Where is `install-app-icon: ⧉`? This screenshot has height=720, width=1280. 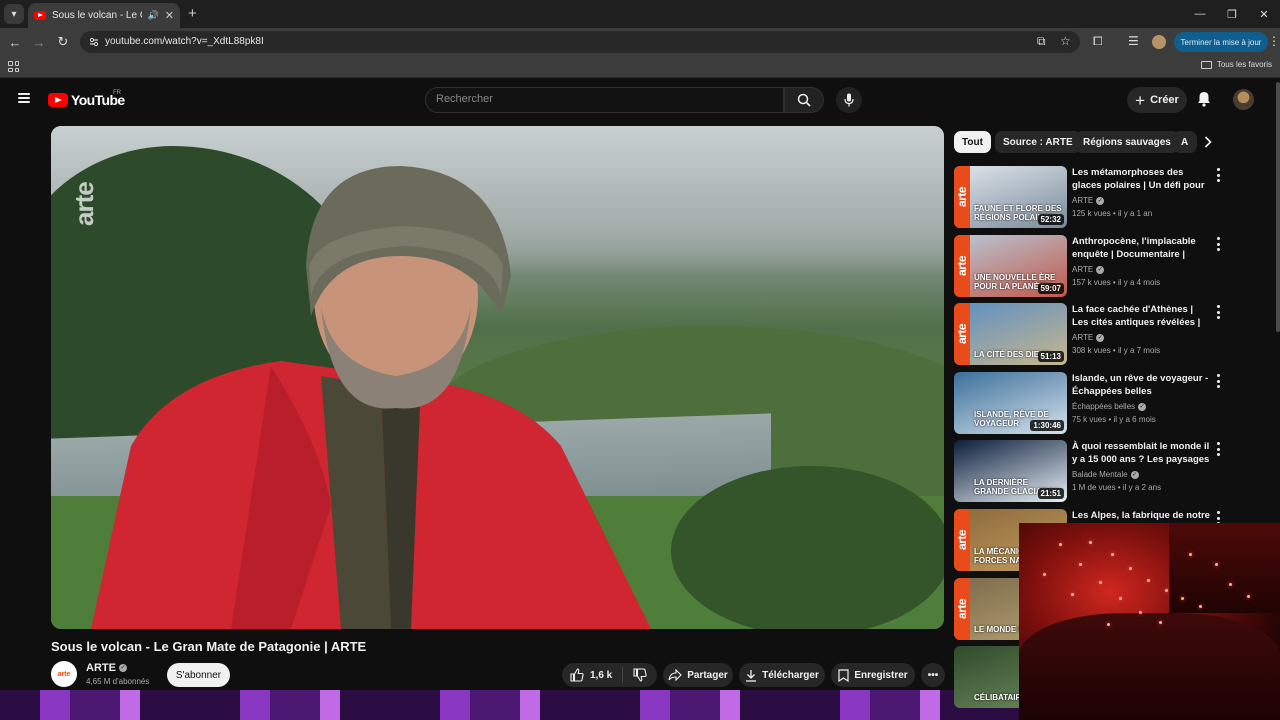
install-app-icon: ⧉ is located at coordinates (1041, 41).